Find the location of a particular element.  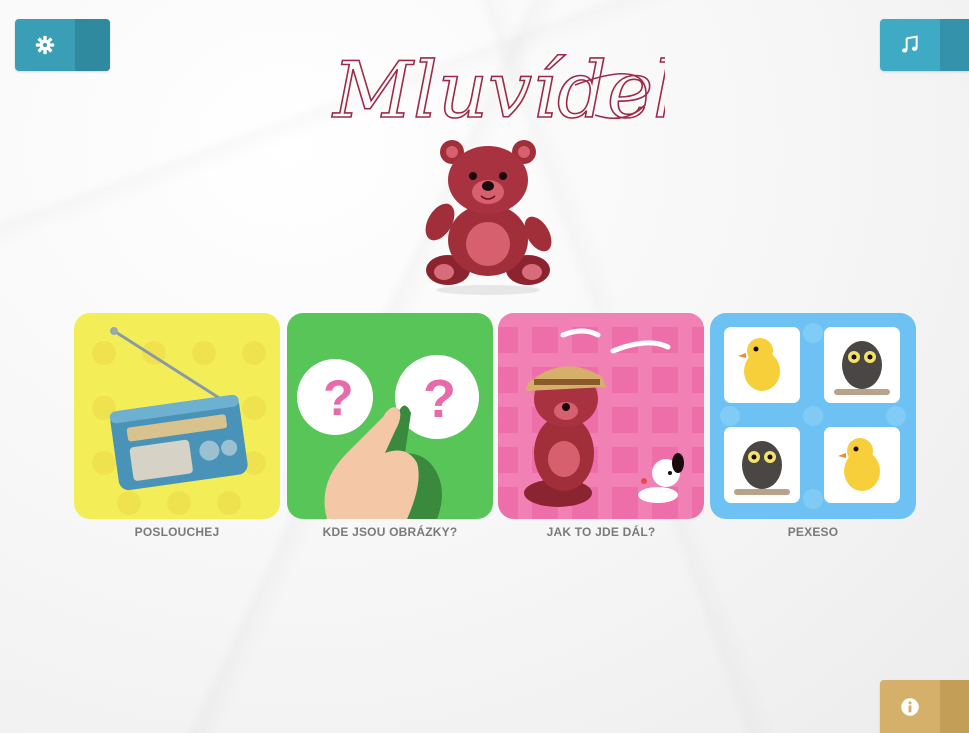

app-logo: Mluvídek is located at coordinates (497, 91).